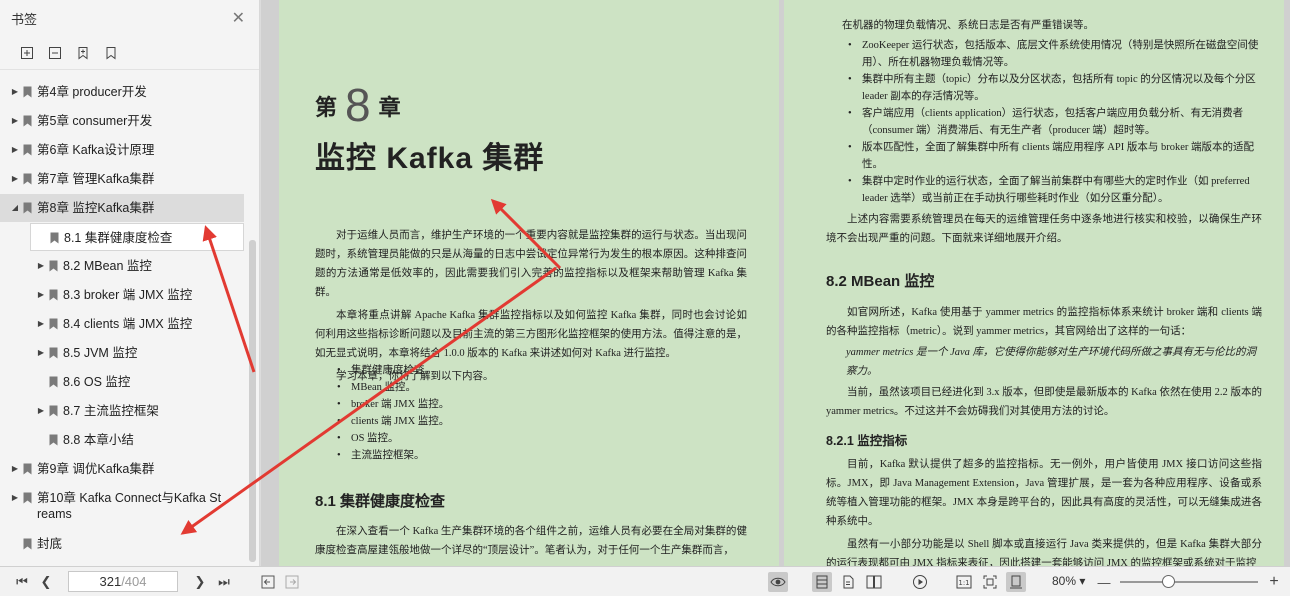 This screenshot has width=1290, height=596. What do you see at coordinates (122, 121) in the screenshot?
I see `bookmark-item: ▶ 第5章 consumer开发` at bounding box center [122, 121].